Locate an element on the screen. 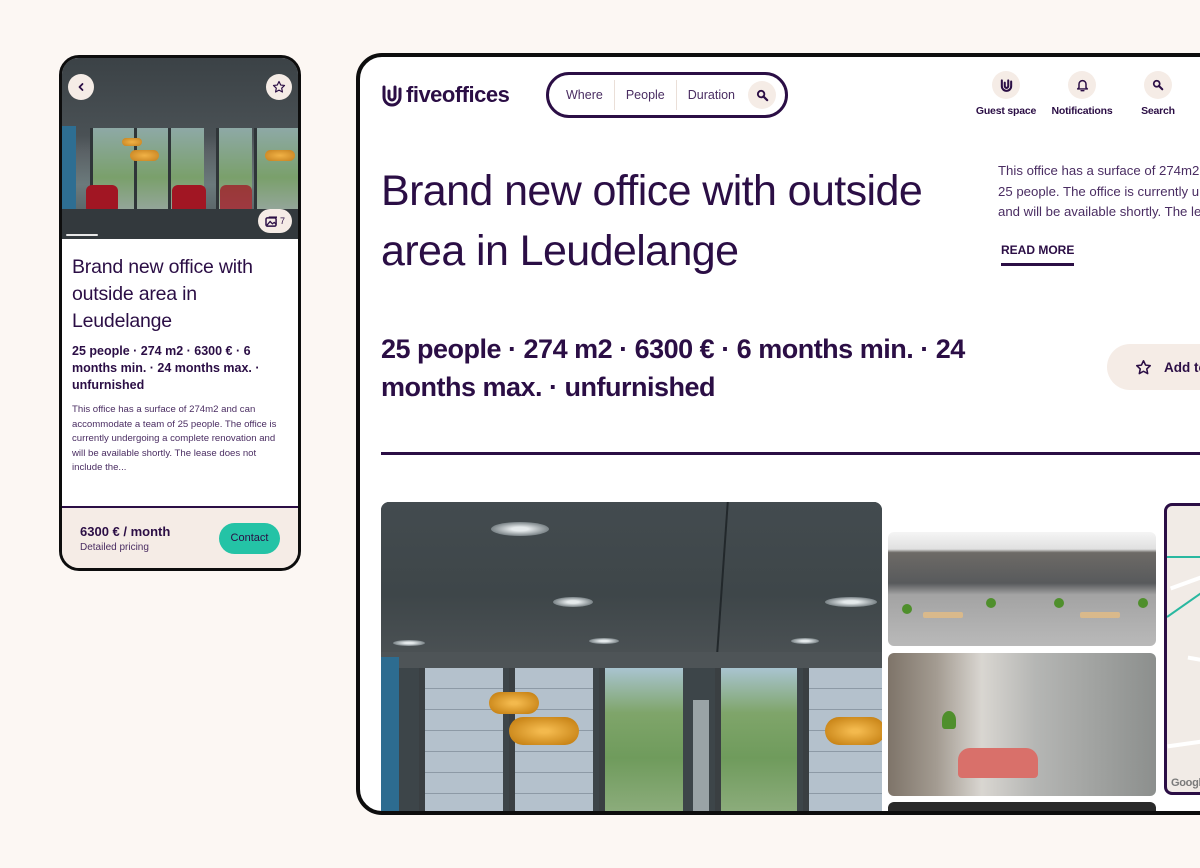  logo-text: fiveoffices is located at coordinates (458, 94).